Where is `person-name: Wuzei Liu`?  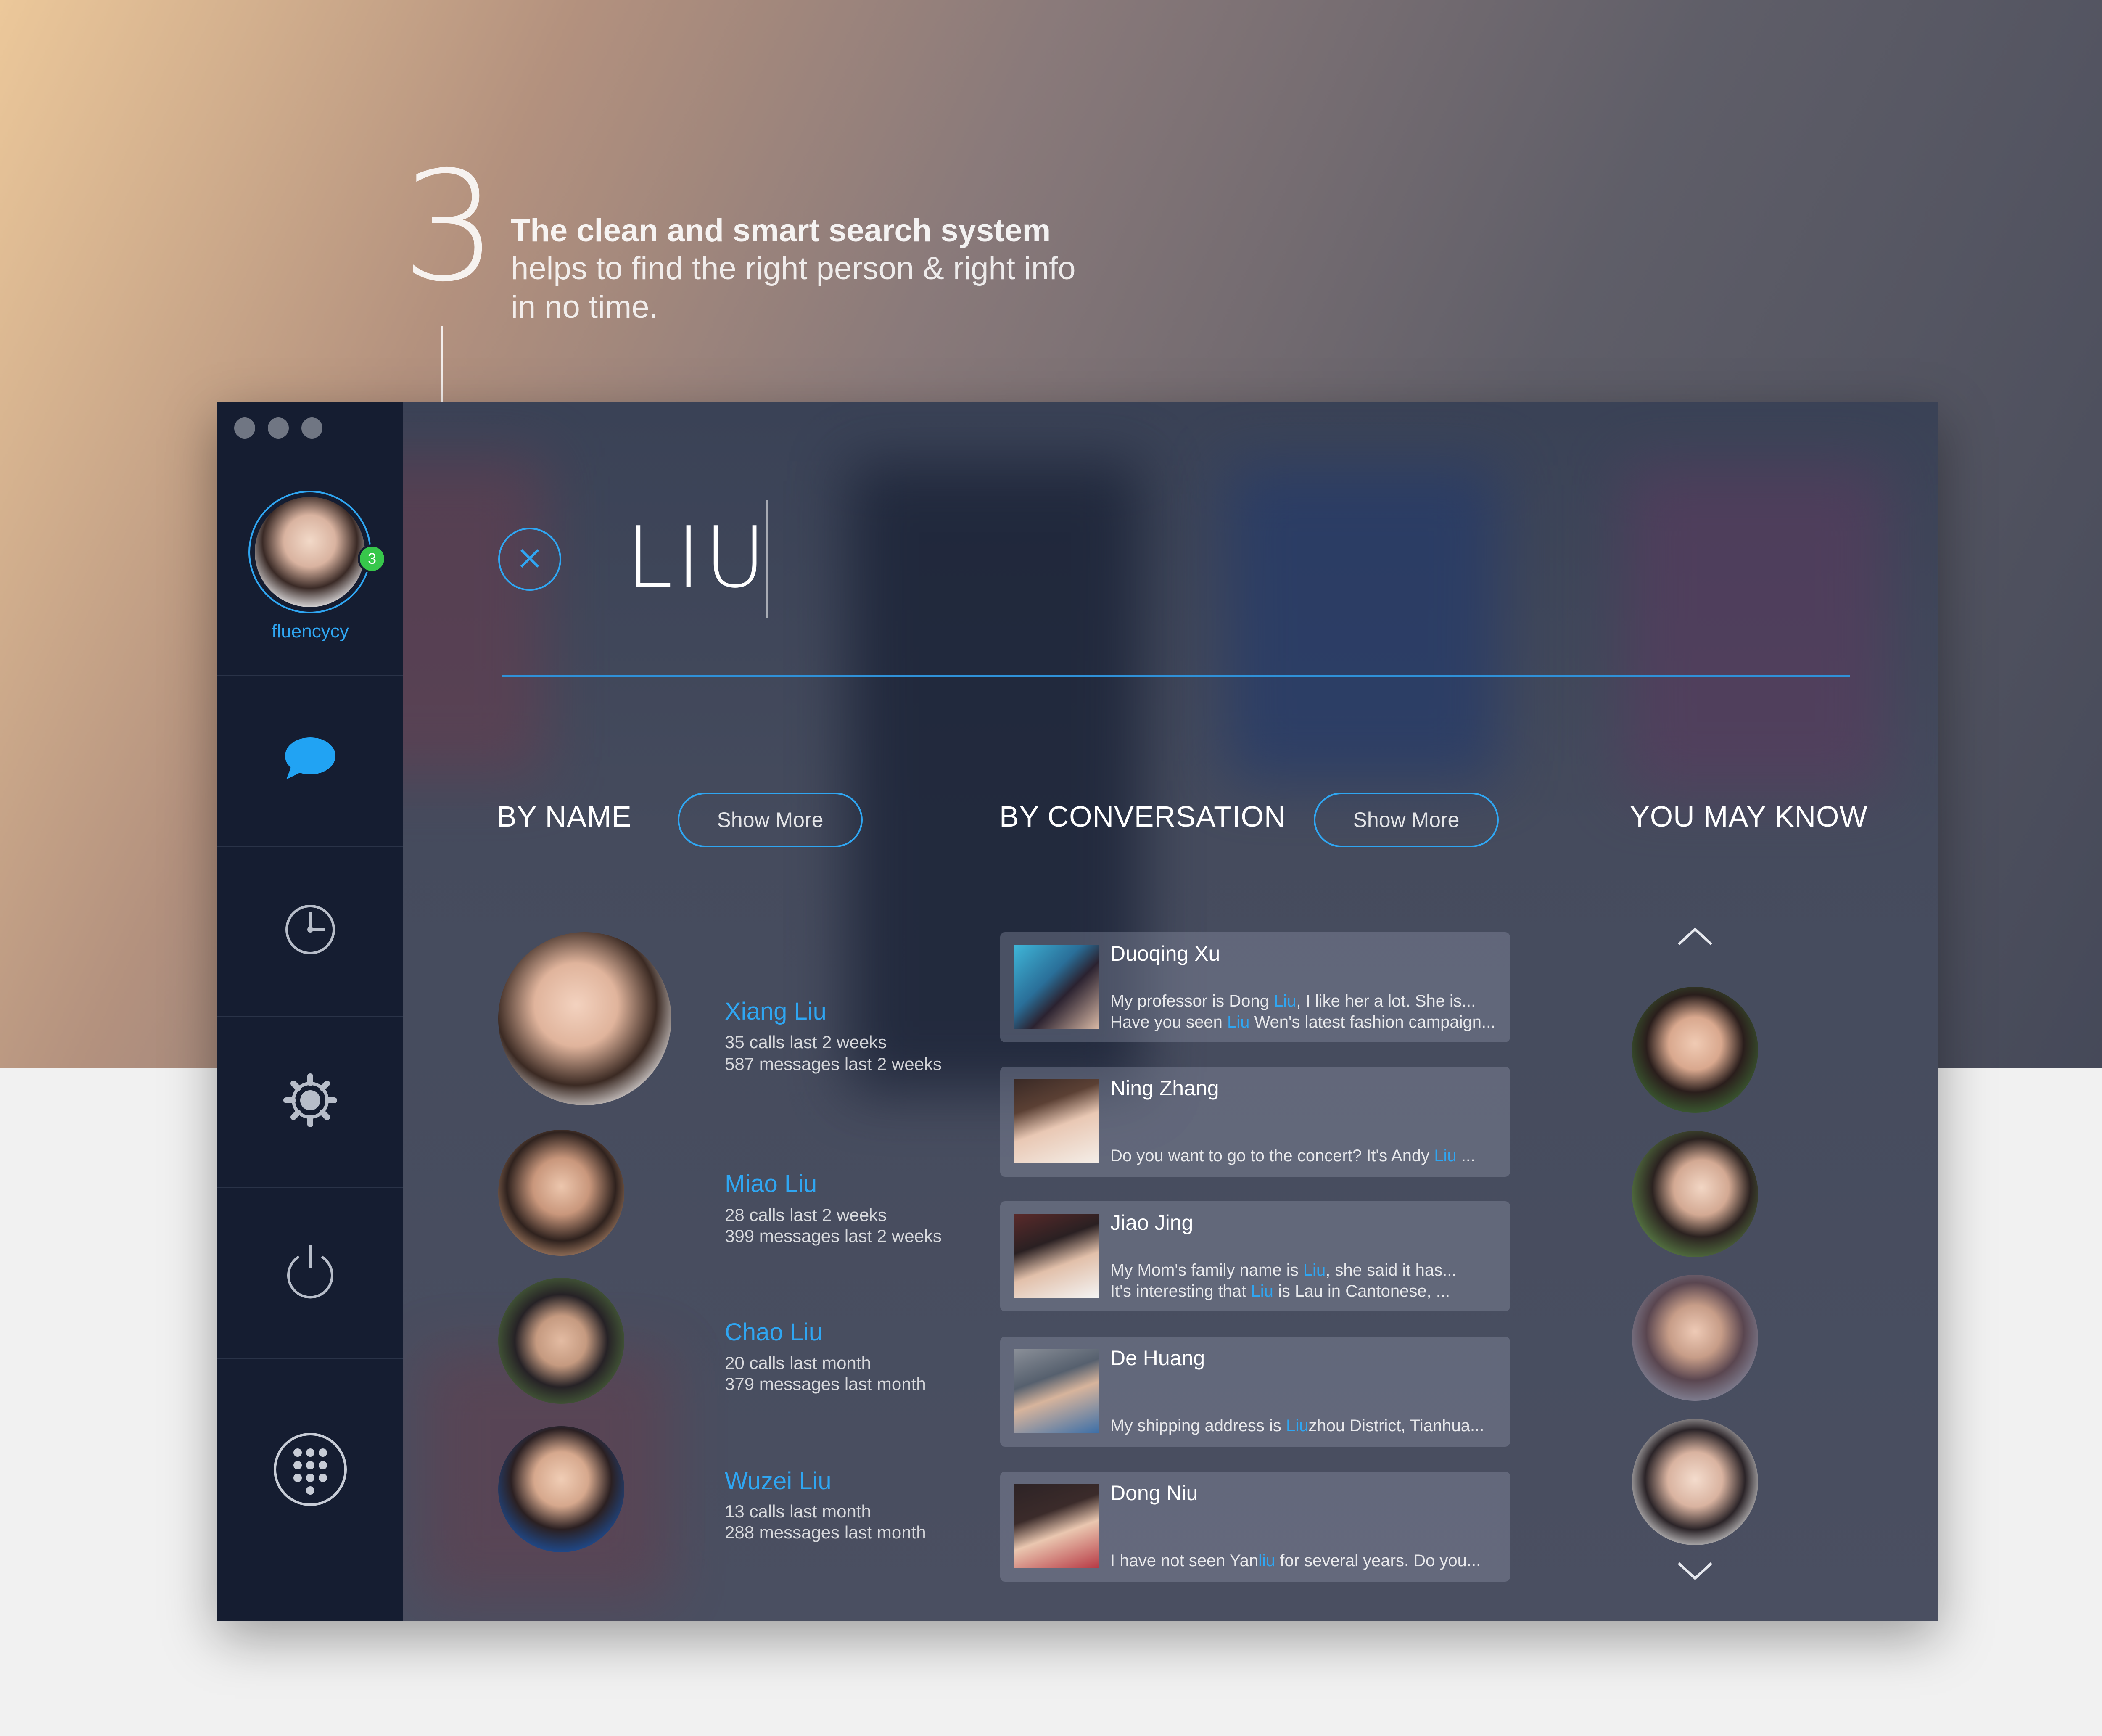 person-name: Wuzei Liu is located at coordinates (778, 1481).